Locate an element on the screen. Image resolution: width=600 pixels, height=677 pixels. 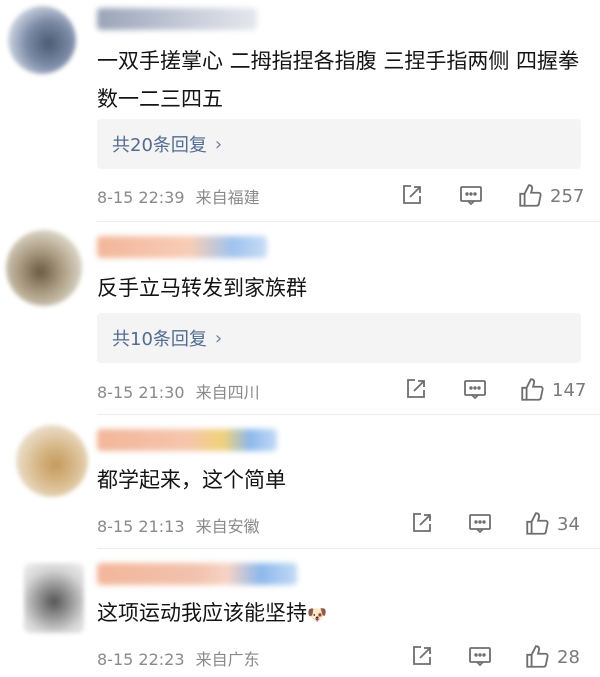
like-count: 147 is located at coordinates (569, 390).